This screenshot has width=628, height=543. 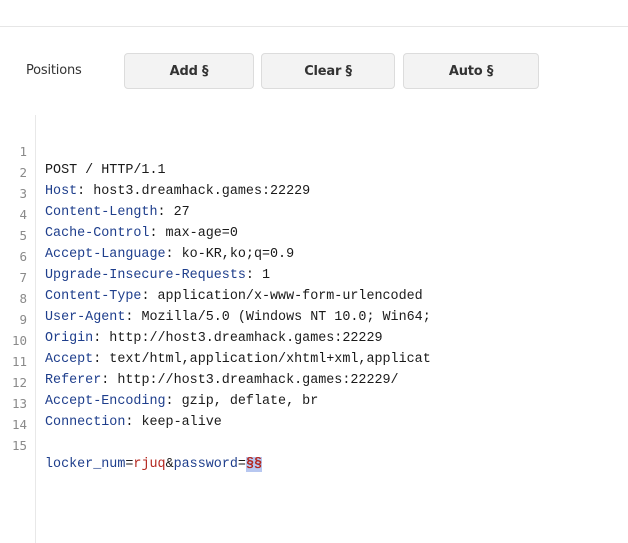 What do you see at coordinates (314, 413) in the screenshot?
I see `editor-line: 14` at bounding box center [314, 413].